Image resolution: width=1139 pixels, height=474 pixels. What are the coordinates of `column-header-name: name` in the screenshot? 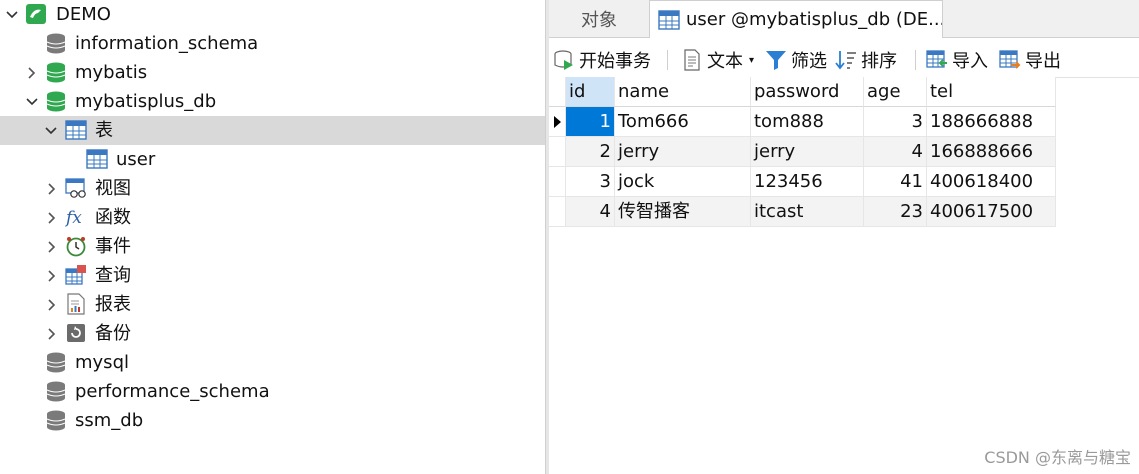 It's located at (683, 92).